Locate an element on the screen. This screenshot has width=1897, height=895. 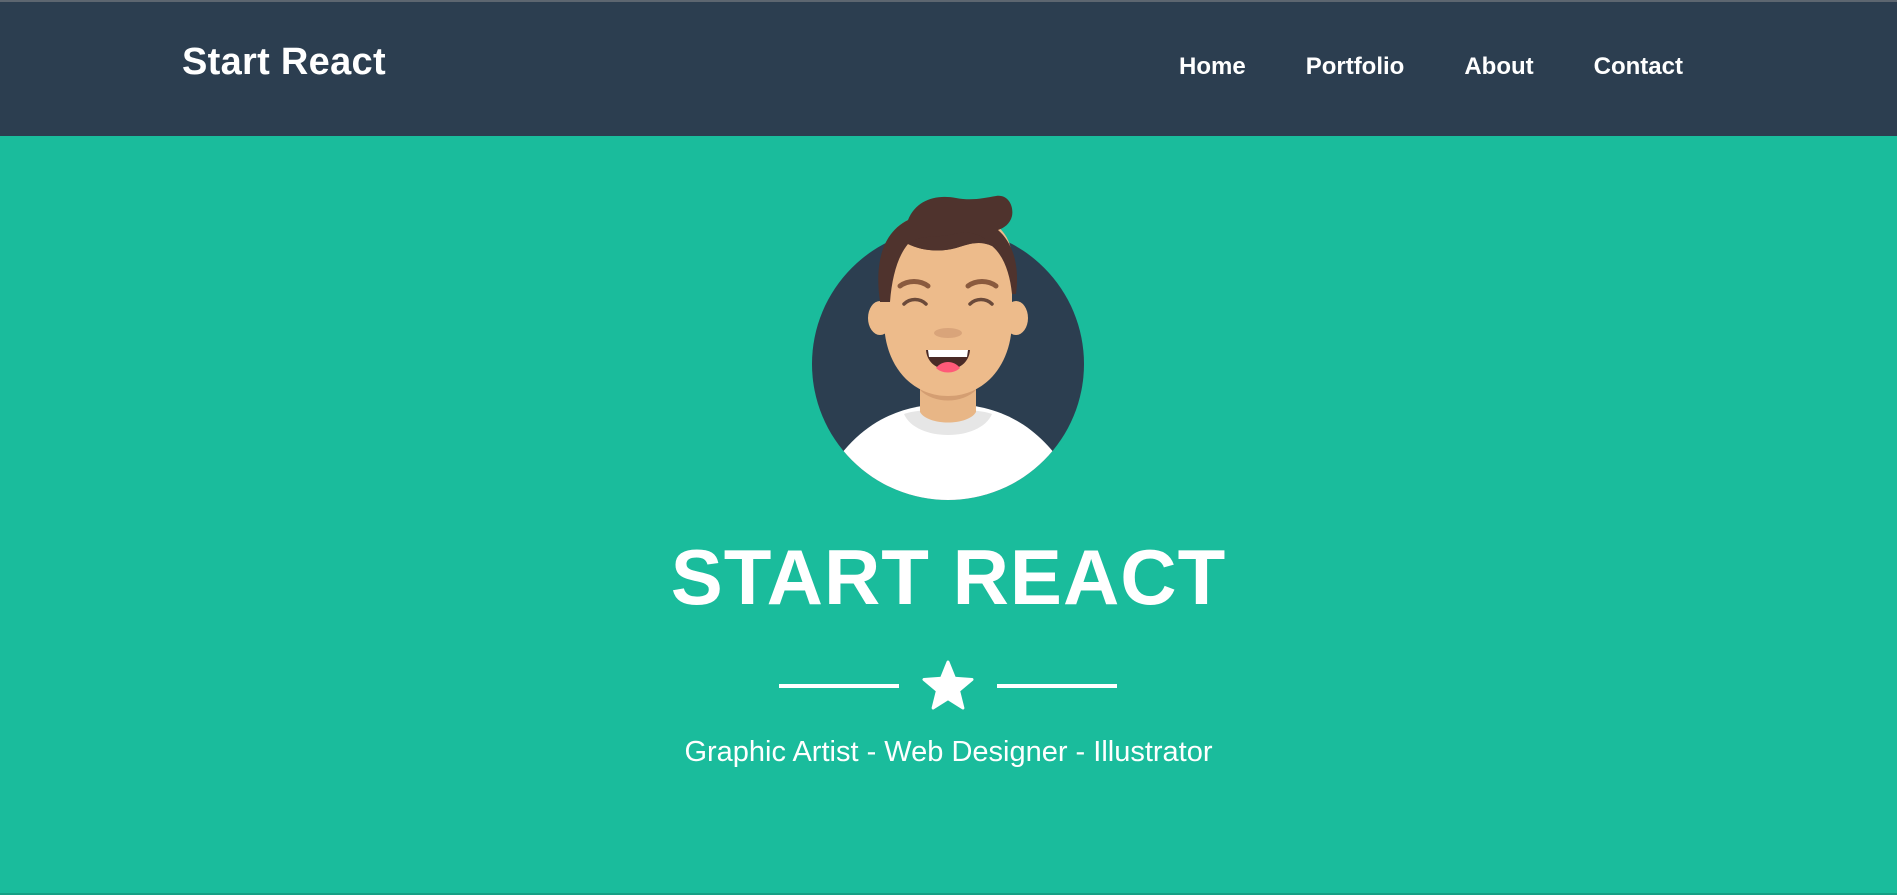
divider-line-right is located at coordinates (1057, 686).